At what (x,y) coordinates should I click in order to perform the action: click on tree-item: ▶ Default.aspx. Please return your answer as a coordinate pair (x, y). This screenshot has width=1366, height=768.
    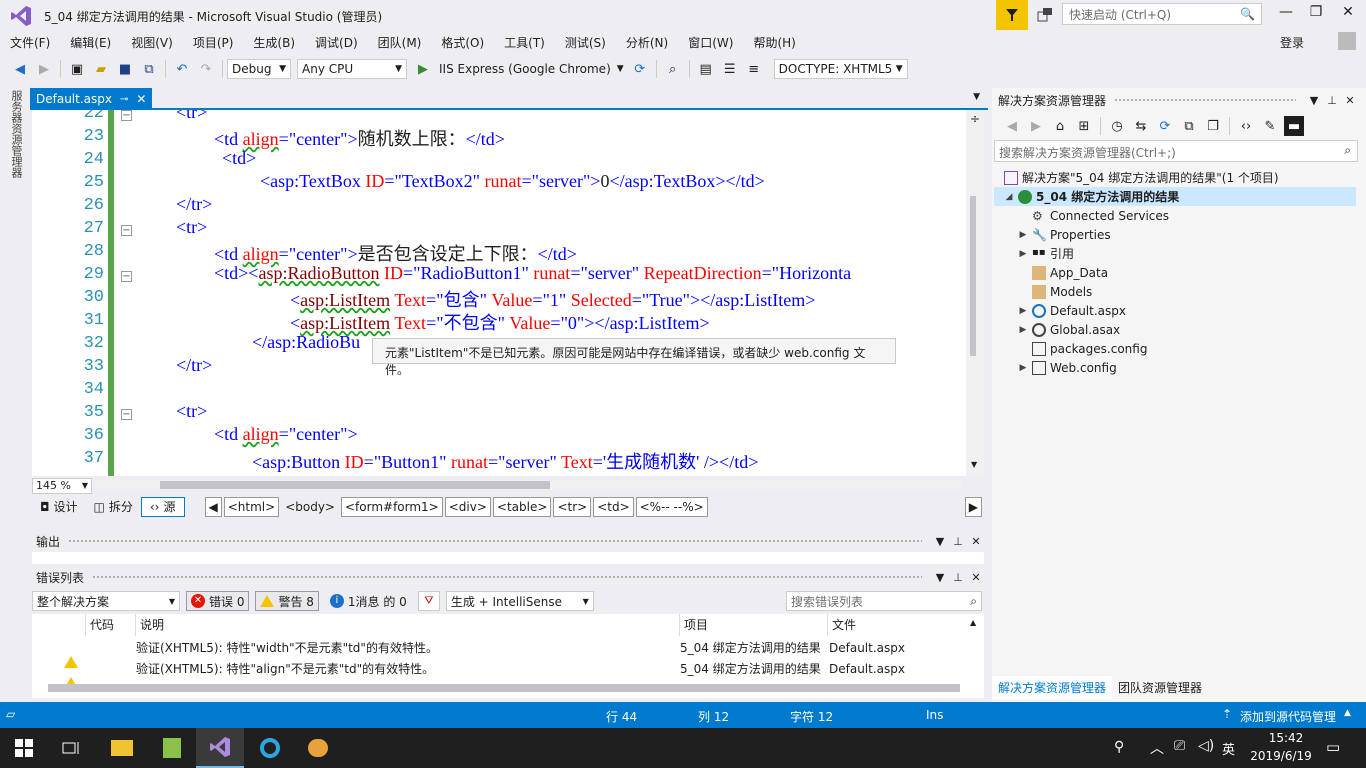
    Looking at the image, I should click on (1072, 310).